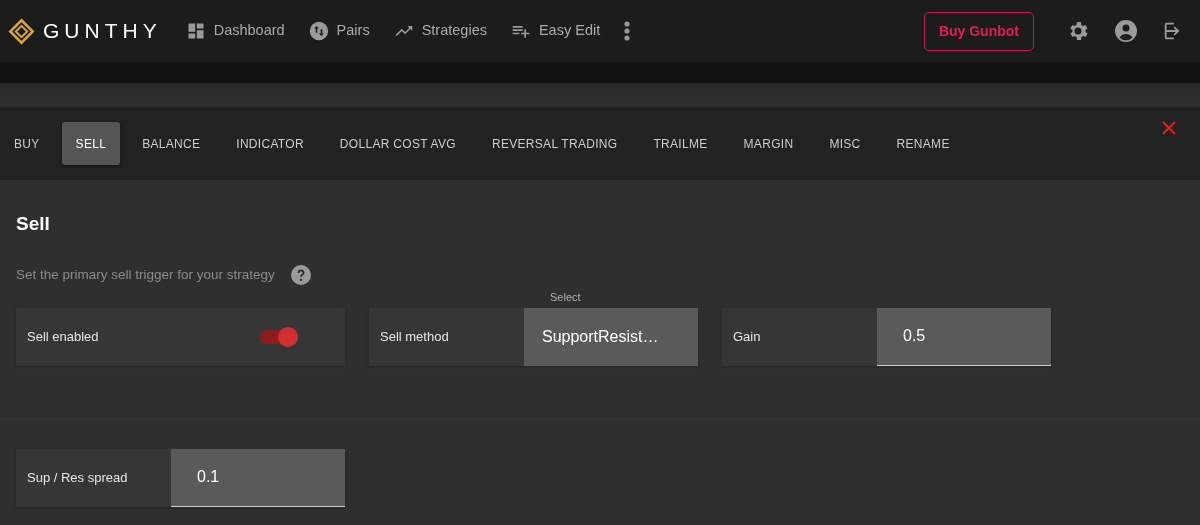 The height and width of the screenshot is (525, 1200). What do you see at coordinates (845, 143) in the screenshot?
I see `tab: MISC` at bounding box center [845, 143].